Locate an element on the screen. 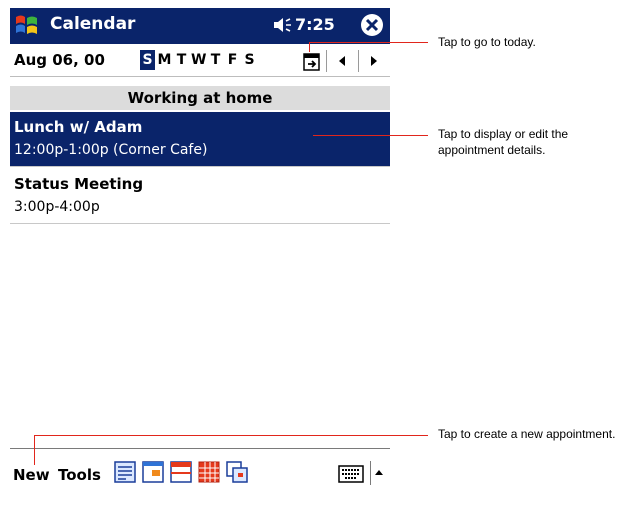 The image size is (635, 512). keyboard-icon is located at coordinates (351, 474).